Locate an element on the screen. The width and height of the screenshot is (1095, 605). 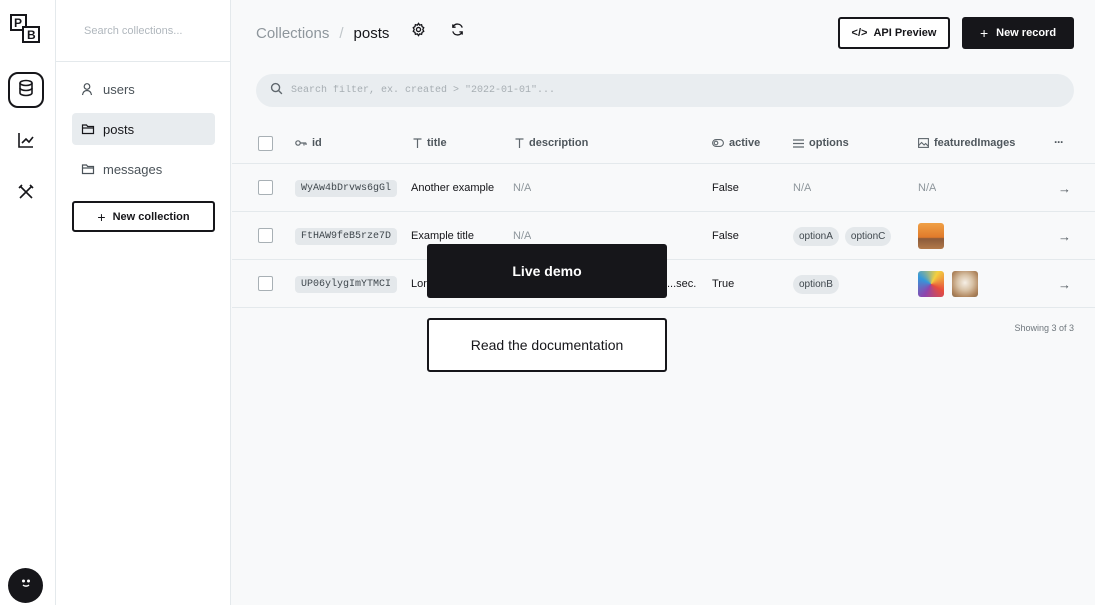
column-header-active: active is located at coordinates (736, 143).